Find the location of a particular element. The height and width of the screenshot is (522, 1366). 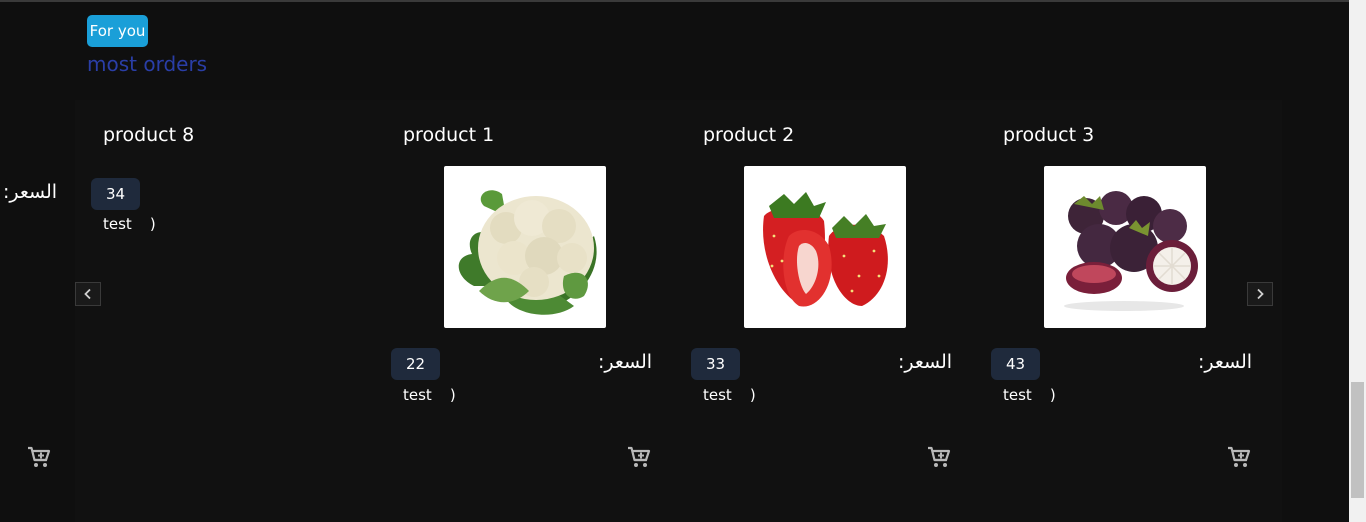

carousel-prev-button is located at coordinates (88, 294).